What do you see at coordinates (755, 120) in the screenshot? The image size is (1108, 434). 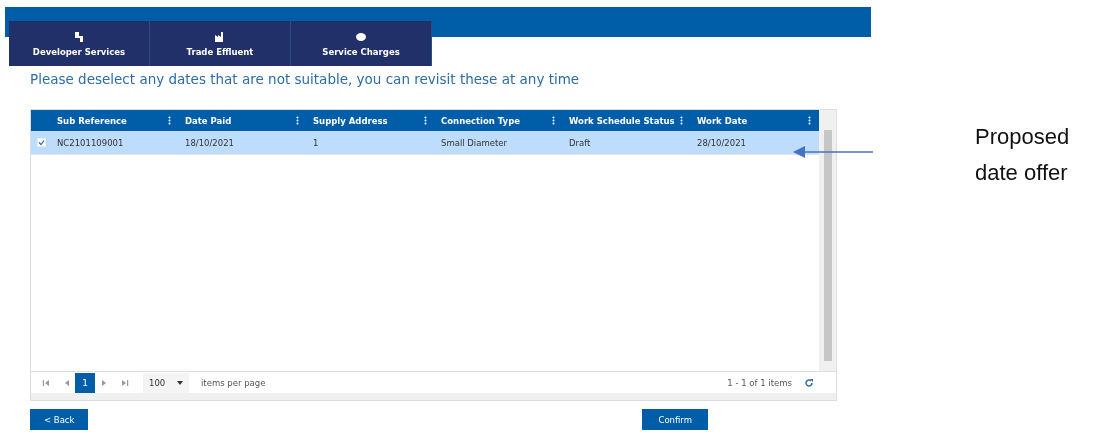 I see `column-header: Work Date` at bounding box center [755, 120].